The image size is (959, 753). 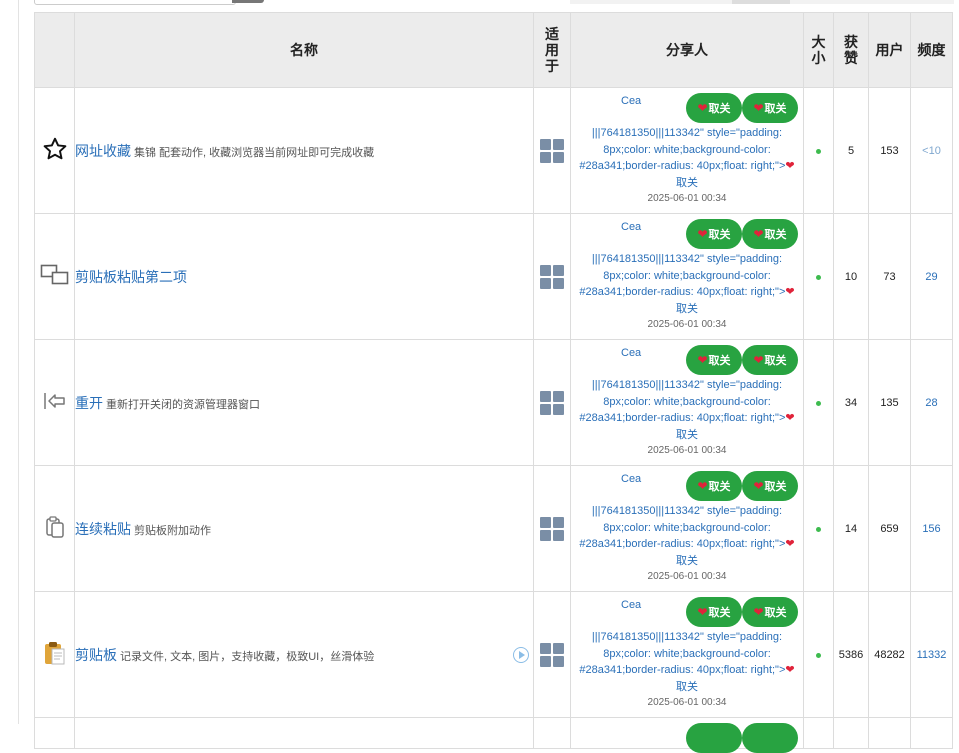 I want to click on header-platform-text: 适用于, so click(x=552, y=50).